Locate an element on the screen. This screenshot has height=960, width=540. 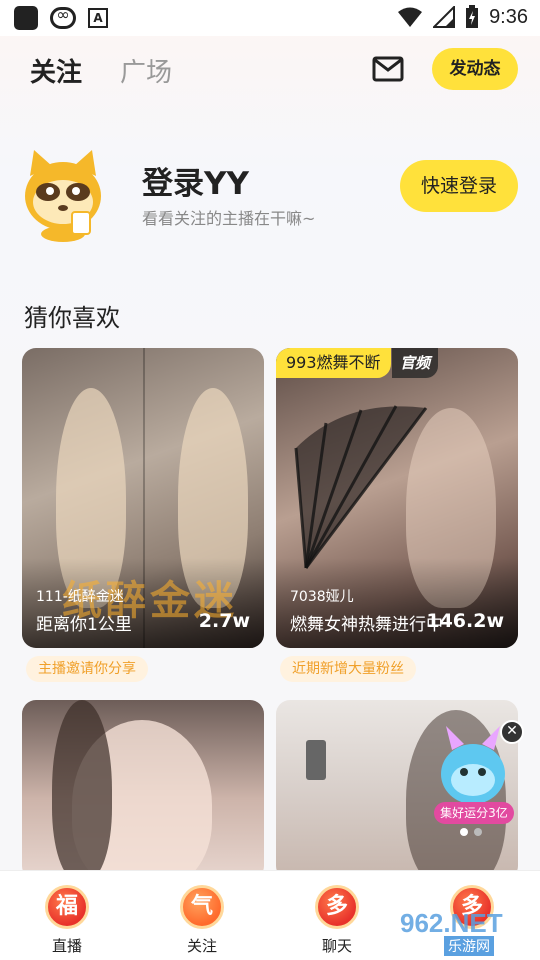
pager-dot is located at coordinates (478, 832).